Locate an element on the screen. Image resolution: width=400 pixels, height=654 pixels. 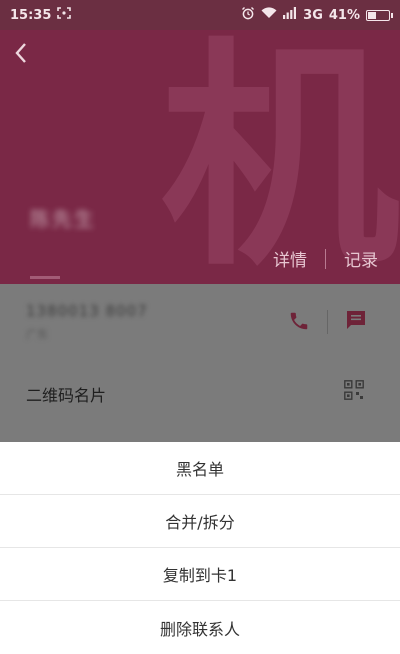
status-time: 15:35 is located at coordinates (31, 15).